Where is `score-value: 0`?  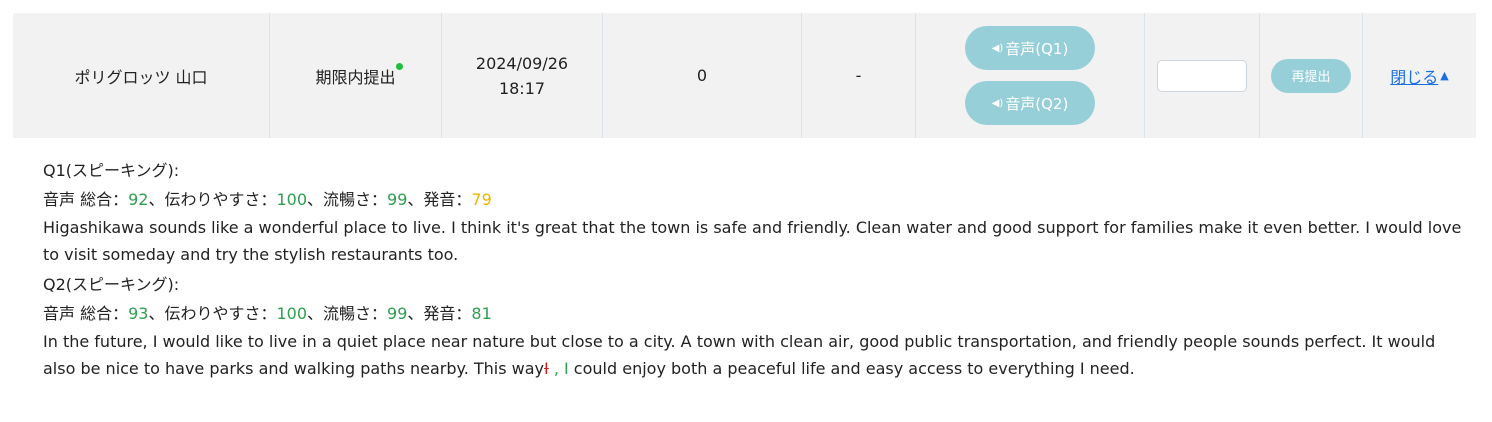
score-value: 0 is located at coordinates (702, 75).